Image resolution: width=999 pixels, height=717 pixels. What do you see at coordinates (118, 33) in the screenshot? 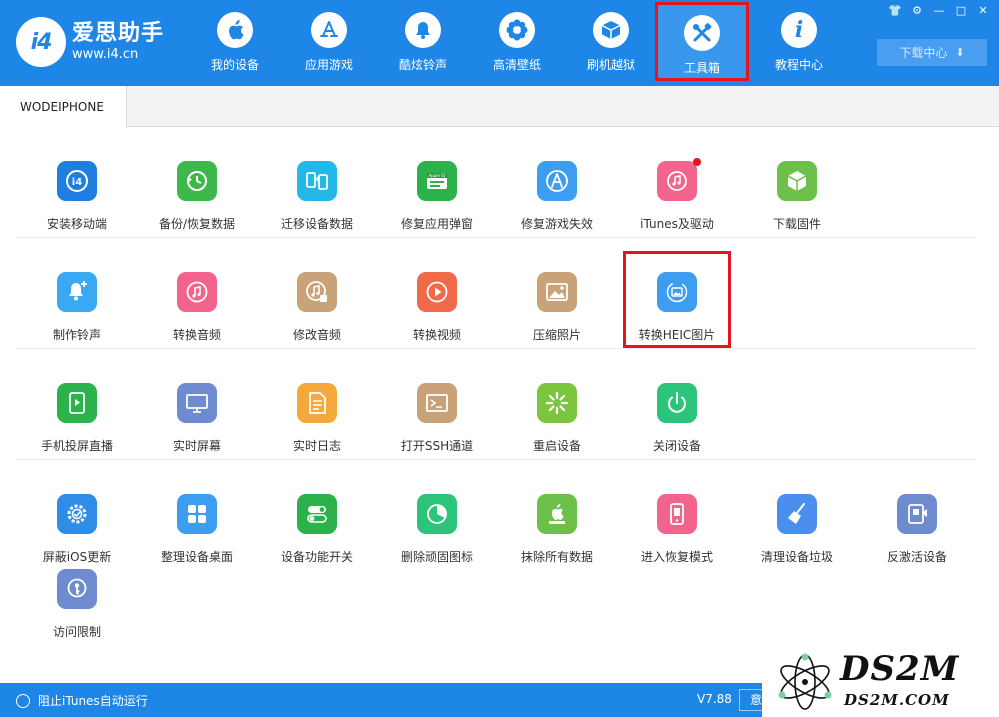
I see `app-name: 爱思助手` at bounding box center [118, 33].